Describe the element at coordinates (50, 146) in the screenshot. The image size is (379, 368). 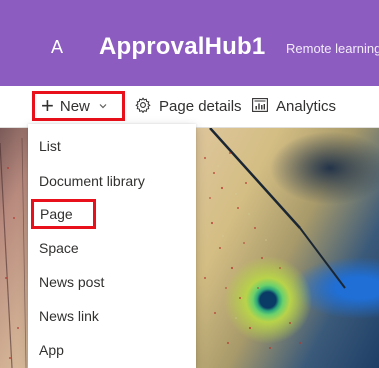
I see `menu-item-label: List` at that location.